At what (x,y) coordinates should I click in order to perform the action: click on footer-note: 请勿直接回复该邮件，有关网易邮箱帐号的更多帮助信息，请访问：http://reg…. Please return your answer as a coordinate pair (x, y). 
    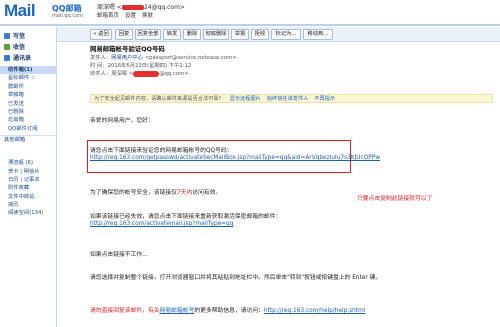
    Looking at the image, I should click on (228, 311).